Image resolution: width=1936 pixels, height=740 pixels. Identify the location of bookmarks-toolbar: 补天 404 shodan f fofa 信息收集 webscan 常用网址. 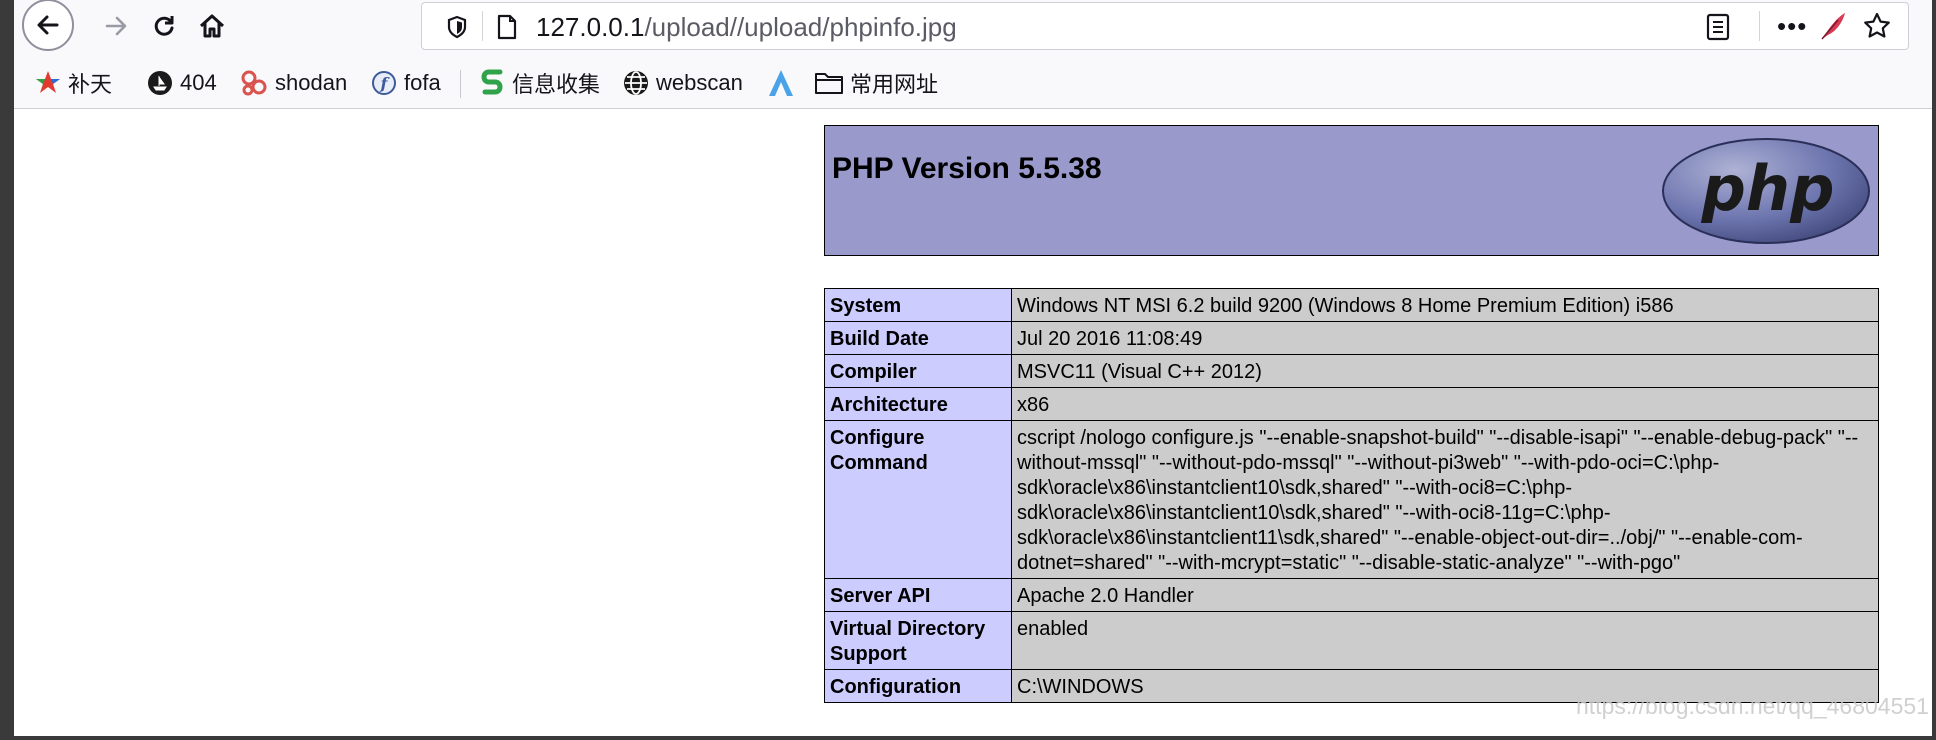
(973, 82).